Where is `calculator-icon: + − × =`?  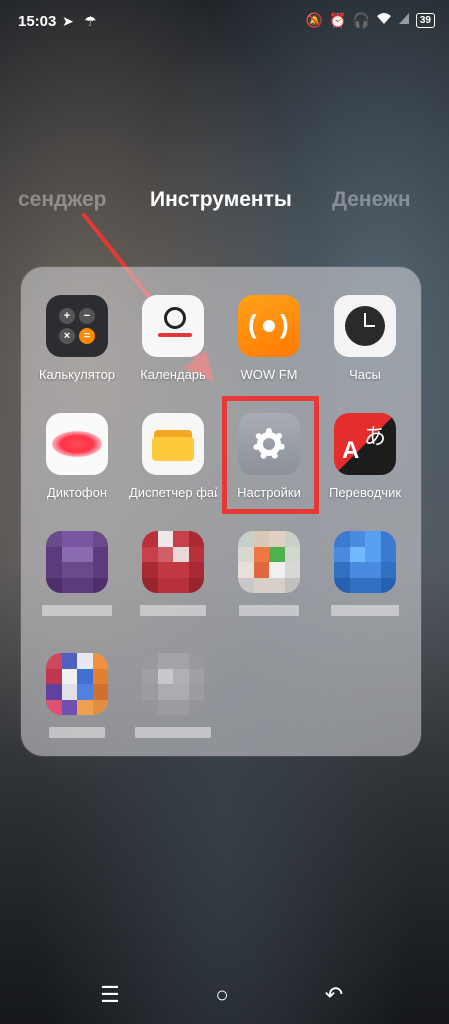 calculator-icon: + − × = is located at coordinates (77, 326).